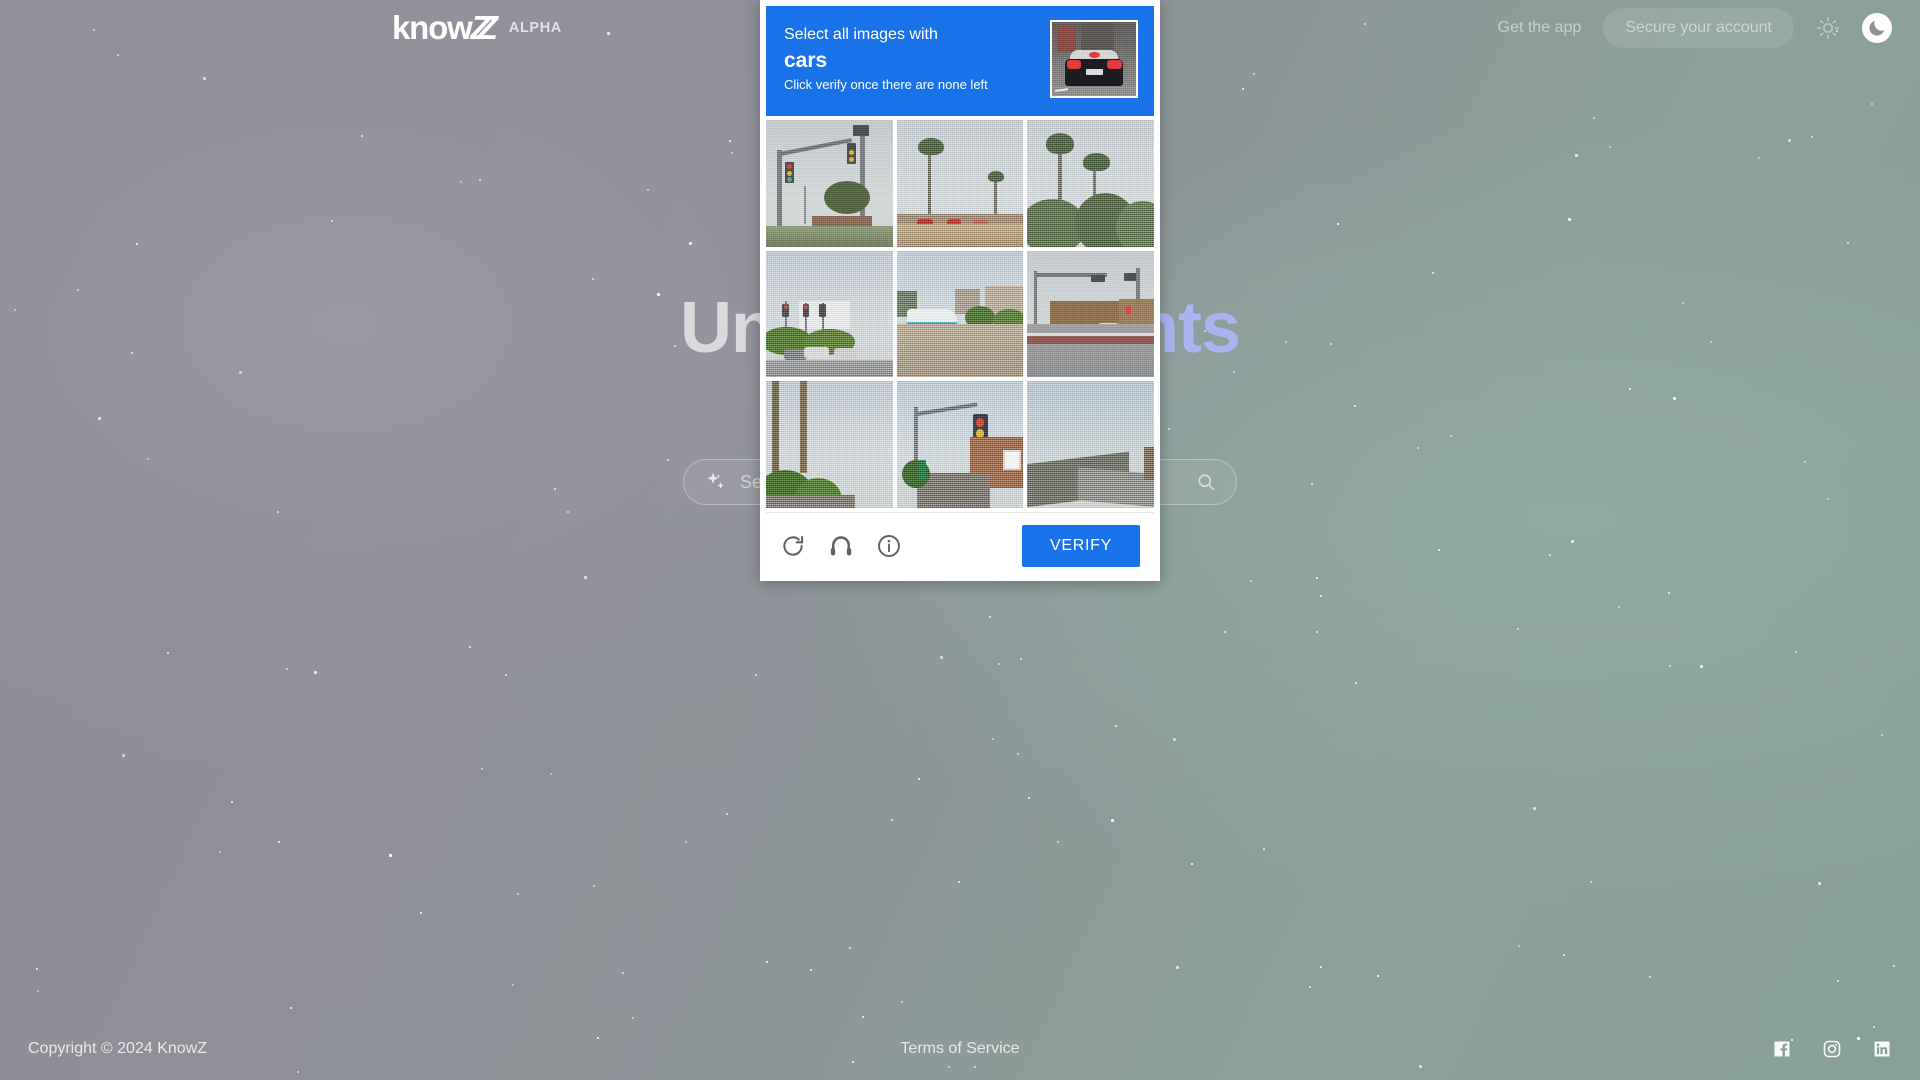 The width and height of the screenshot is (1920, 1080). I want to click on terms-of-service-link: Terms of Service, so click(959, 1049).